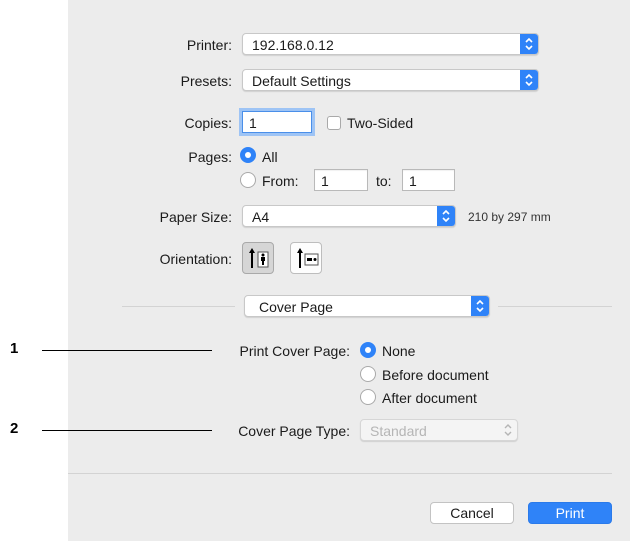 The width and height of the screenshot is (630, 541). I want to click on printer-popup: 192.168.0.12, so click(390, 44).